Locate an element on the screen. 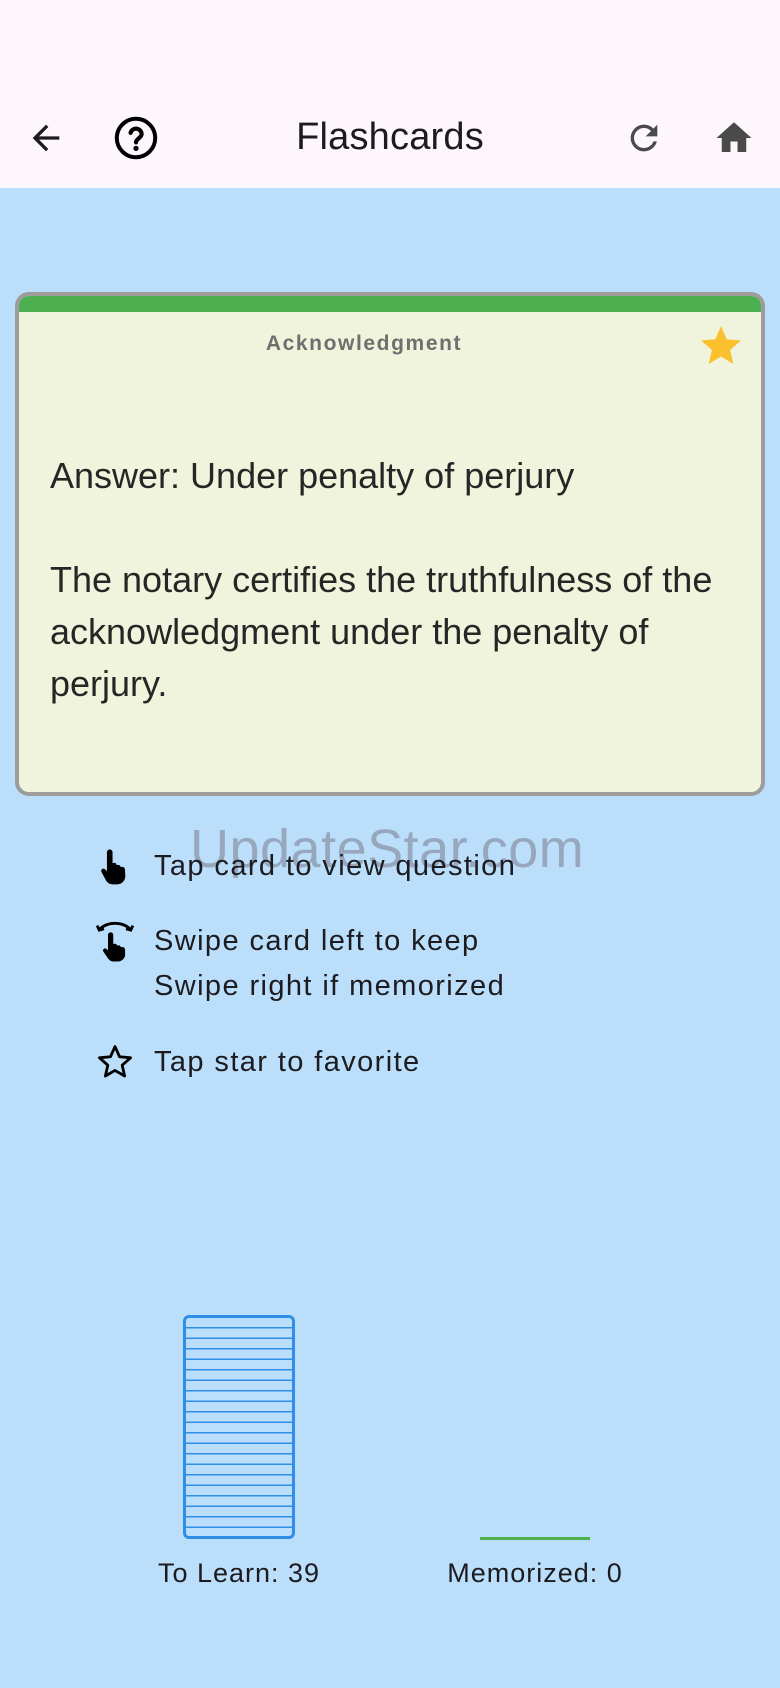 The image size is (780, 1688). to-learn-label: To Learn: 39 is located at coordinates (239, 1573).